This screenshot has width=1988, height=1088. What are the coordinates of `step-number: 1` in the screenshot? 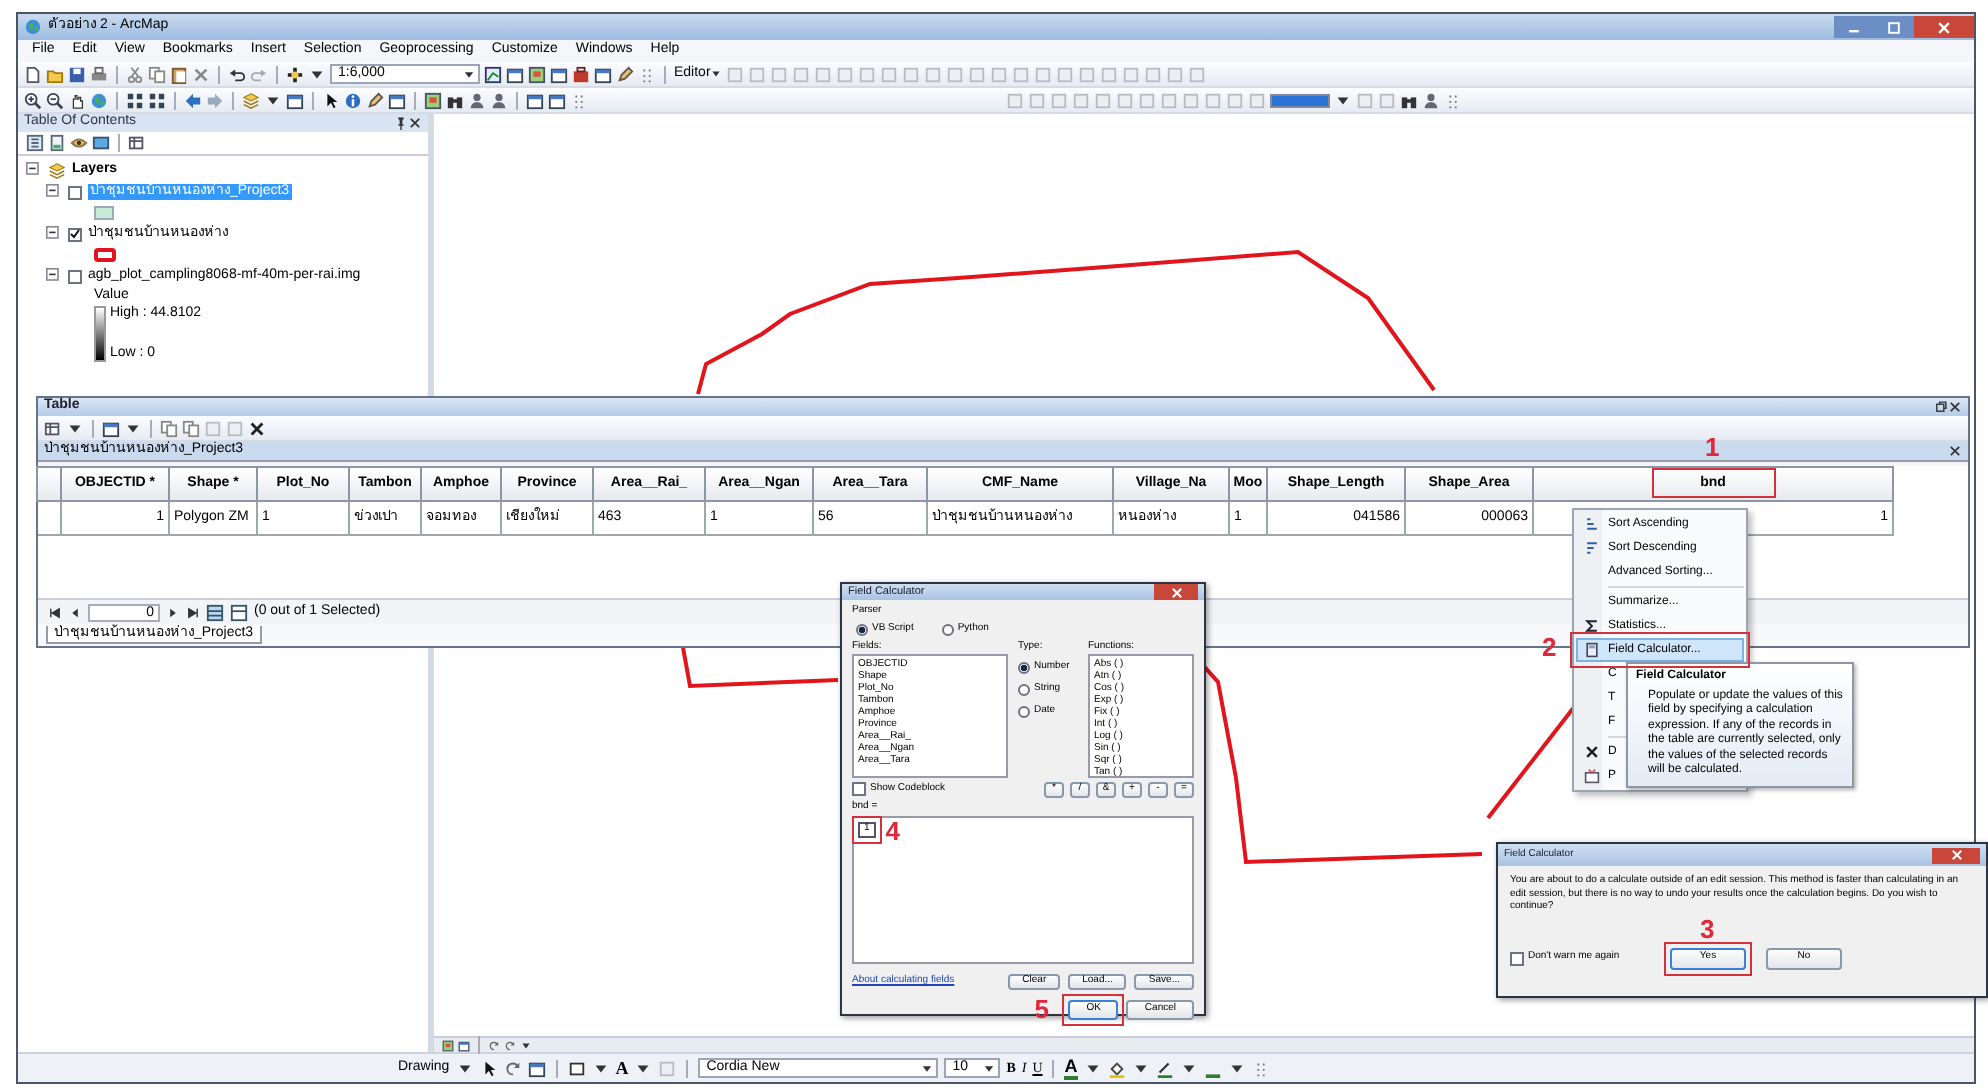 It's located at (1712, 447).